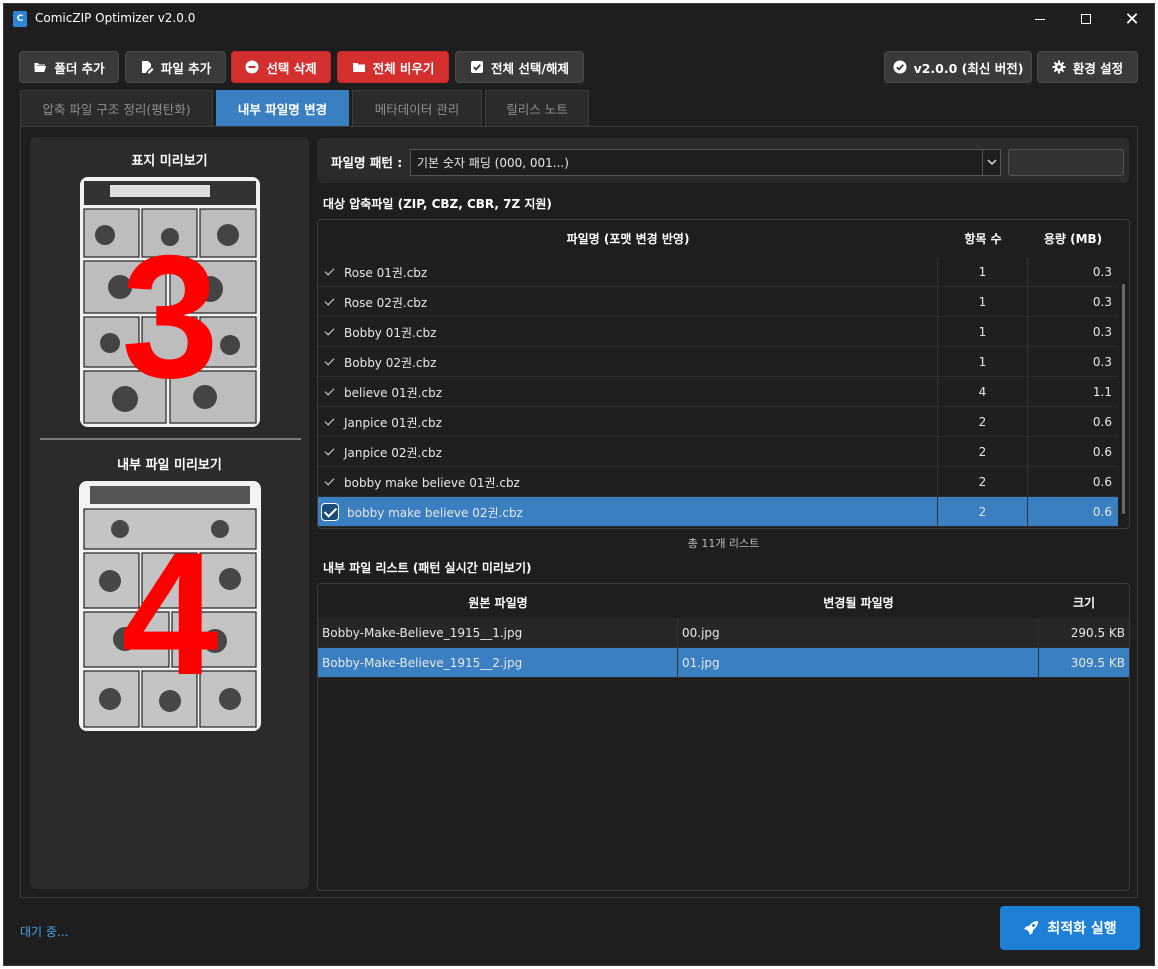 The height and width of the screenshot is (969, 1158). Describe the element at coordinates (1132, 19) in the screenshot. I see `close-button: ✕` at that location.